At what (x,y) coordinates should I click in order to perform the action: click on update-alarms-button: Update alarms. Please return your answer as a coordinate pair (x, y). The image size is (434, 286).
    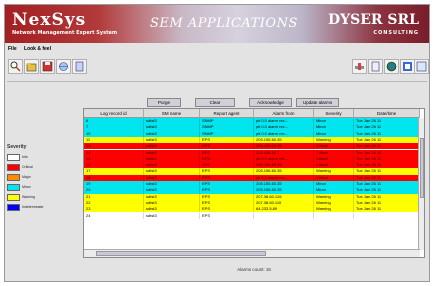
    Looking at the image, I should click on (317, 102).